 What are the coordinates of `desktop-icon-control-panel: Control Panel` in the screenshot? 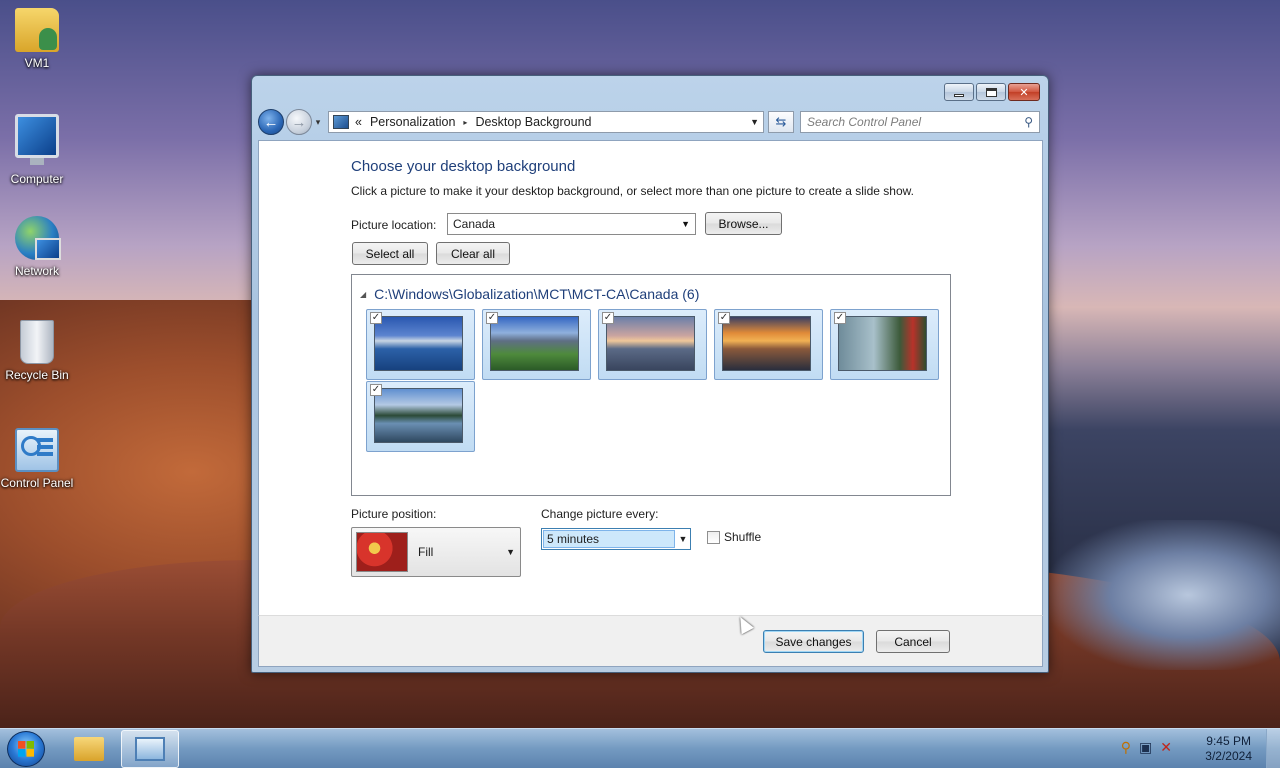 It's located at (37, 459).